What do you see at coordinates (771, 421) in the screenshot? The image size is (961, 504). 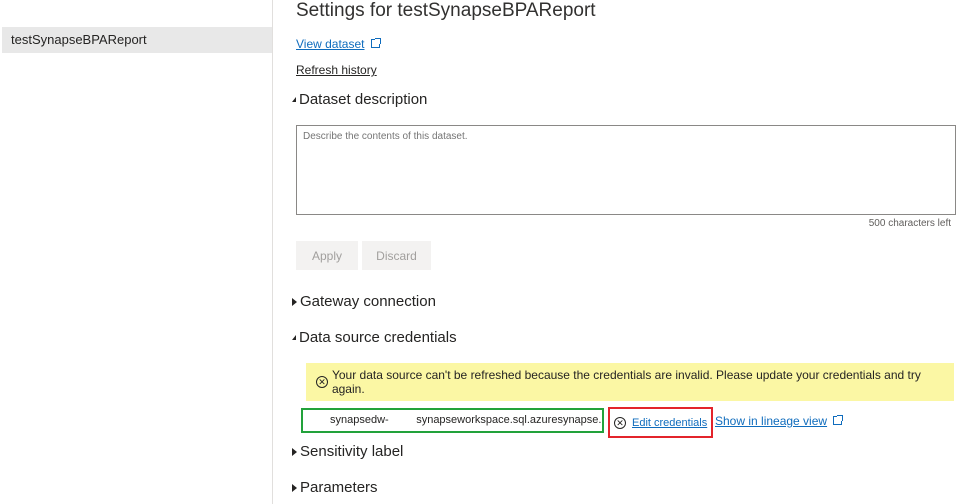 I see `show-in-lineage-view-link: Show in lineage view` at bounding box center [771, 421].